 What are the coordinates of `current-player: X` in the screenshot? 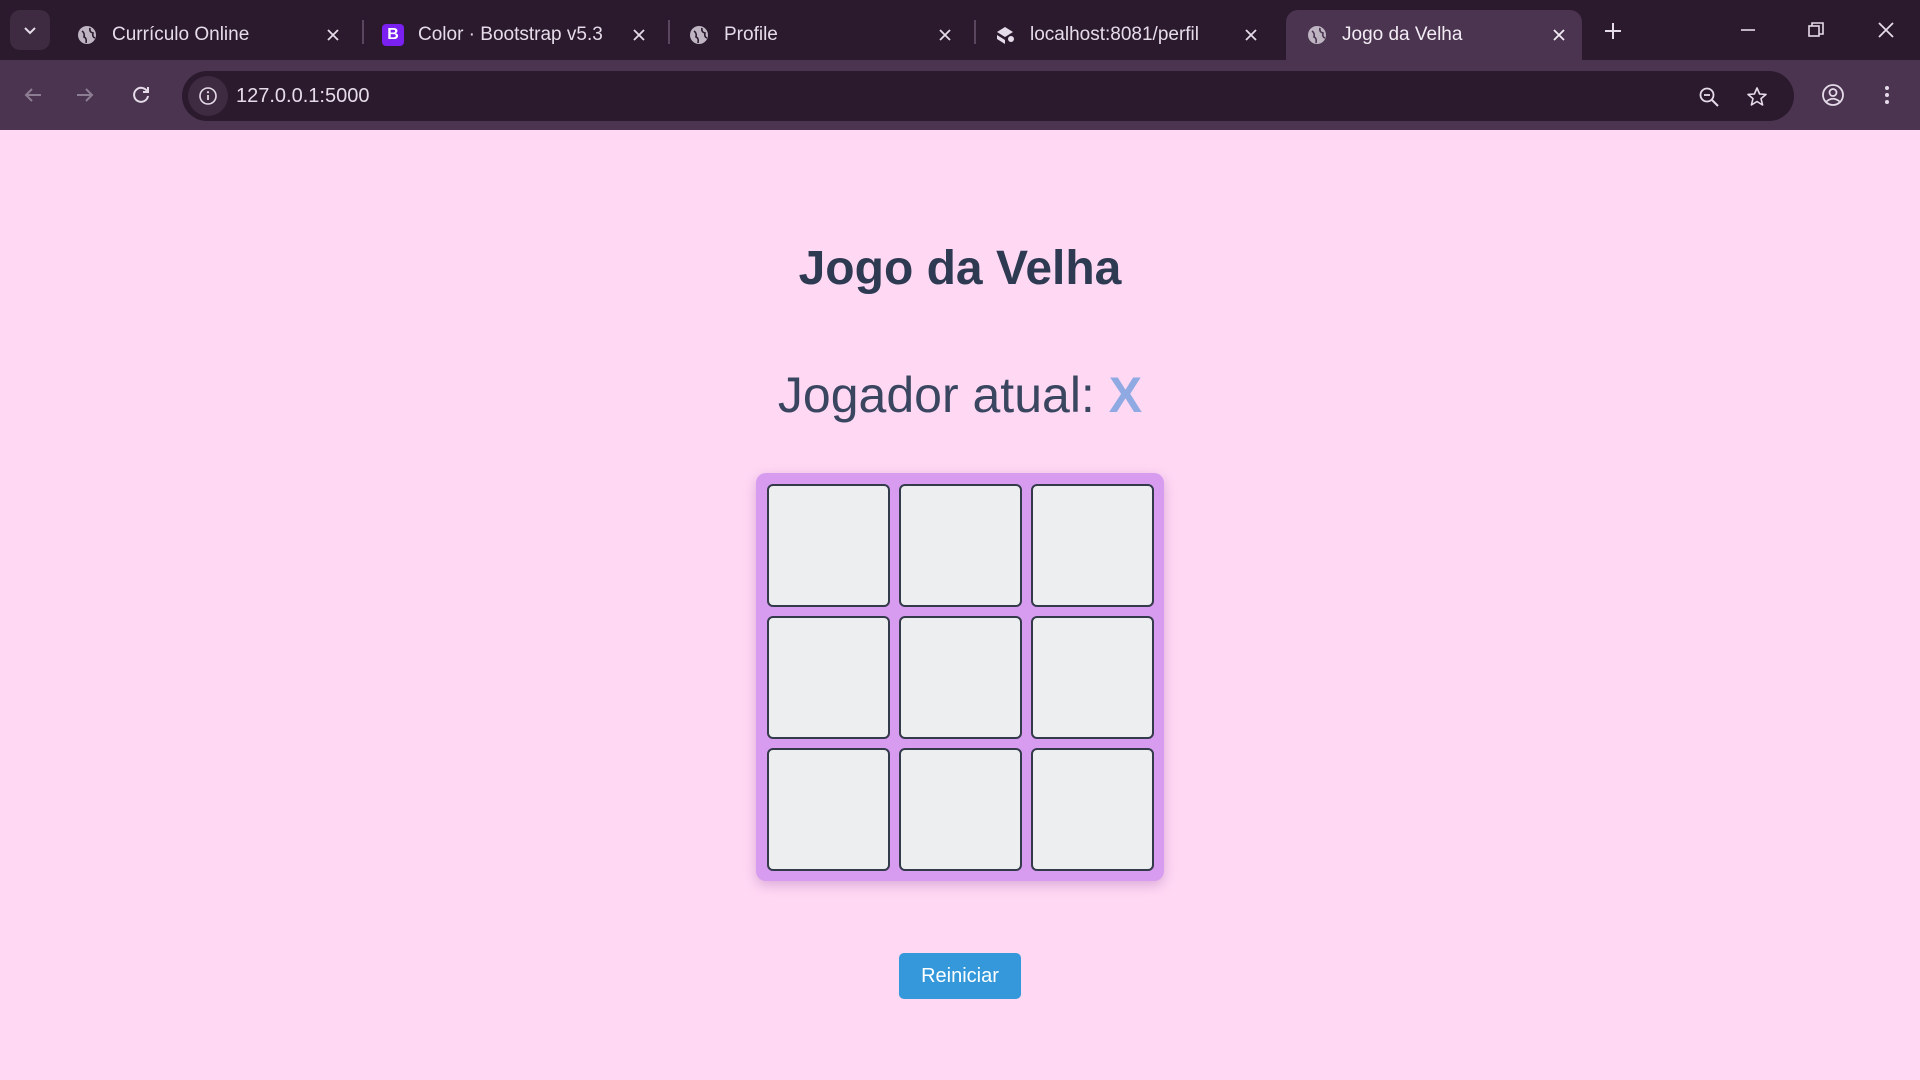 It's located at (1125, 395).